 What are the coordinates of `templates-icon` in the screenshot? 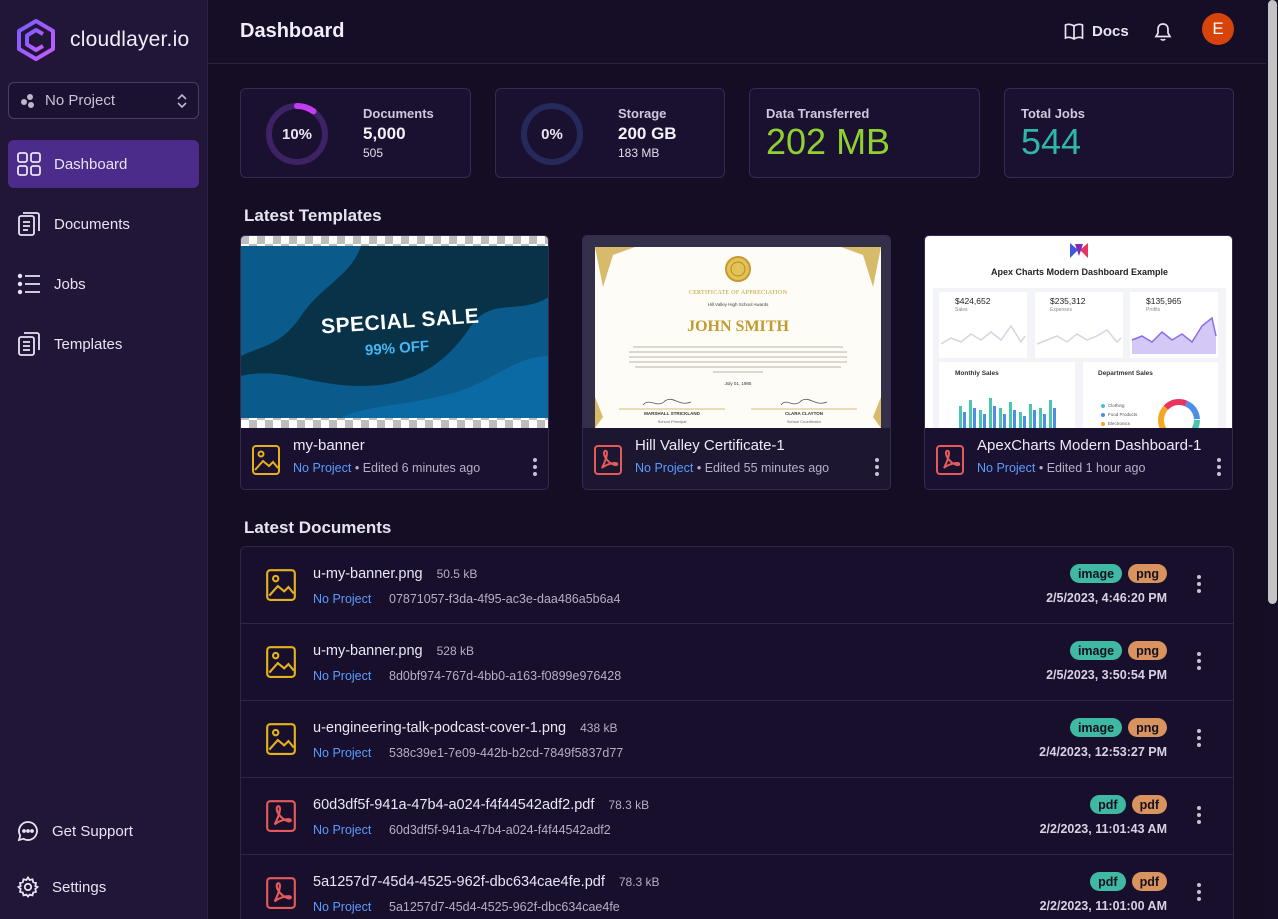 It's located at (29, 344).